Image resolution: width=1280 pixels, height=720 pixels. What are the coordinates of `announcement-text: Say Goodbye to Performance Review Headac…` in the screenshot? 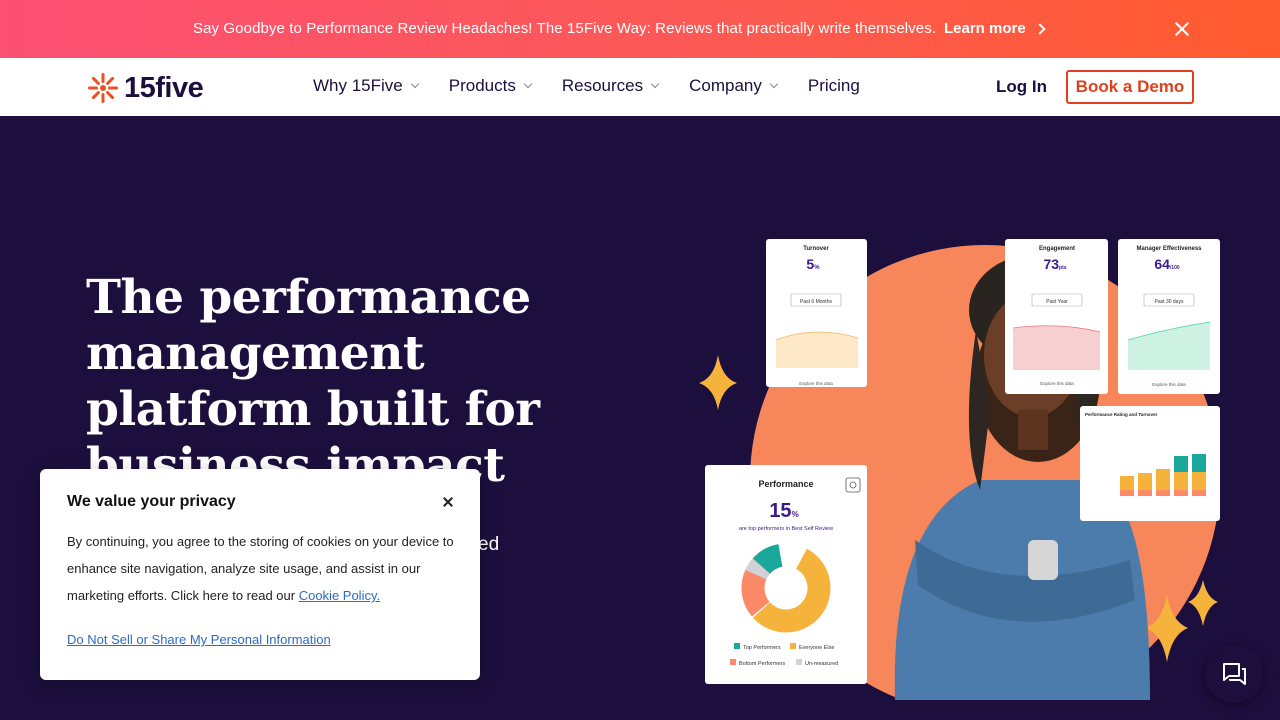 It's located at (565, 28).